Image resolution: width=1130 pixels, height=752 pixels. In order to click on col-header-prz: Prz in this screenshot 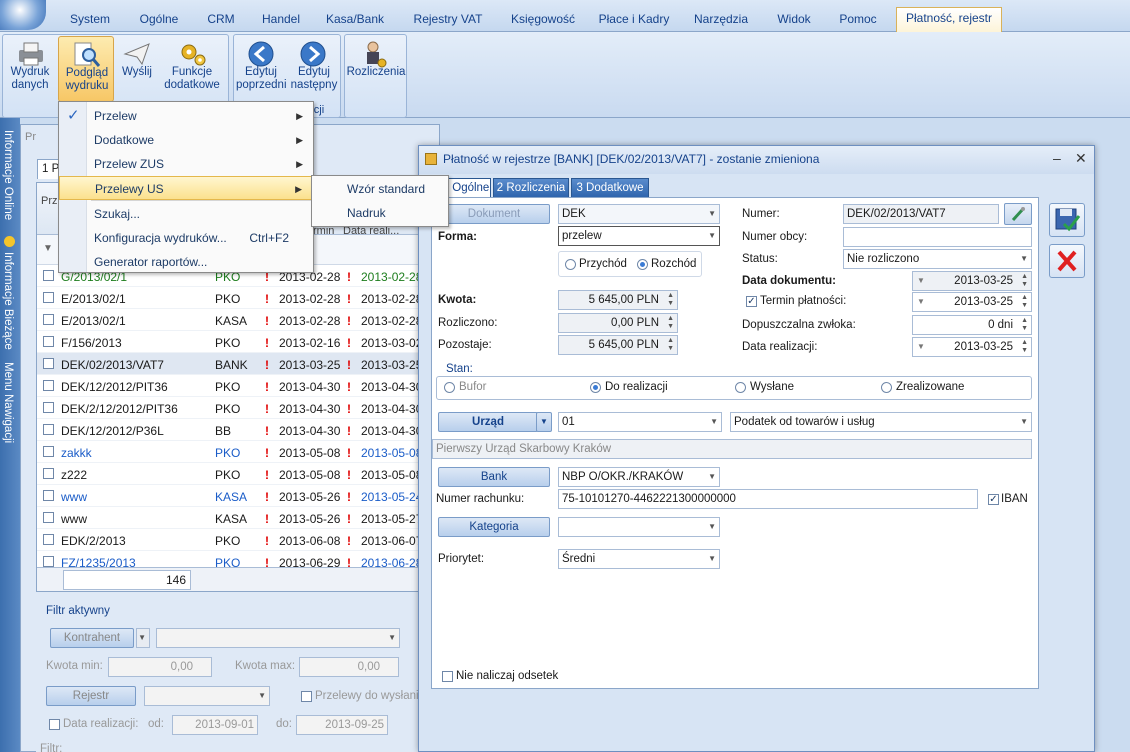, I will do `click(49, 201)`.